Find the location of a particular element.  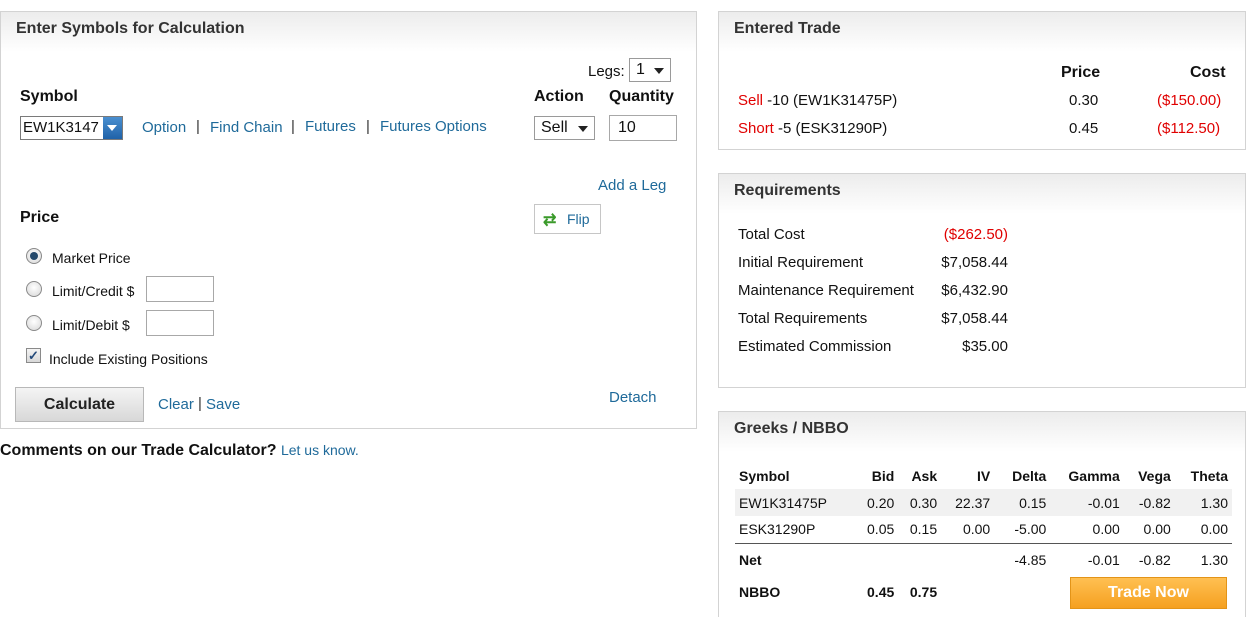

col-header: Delta is located at coordinates (1029, 475).